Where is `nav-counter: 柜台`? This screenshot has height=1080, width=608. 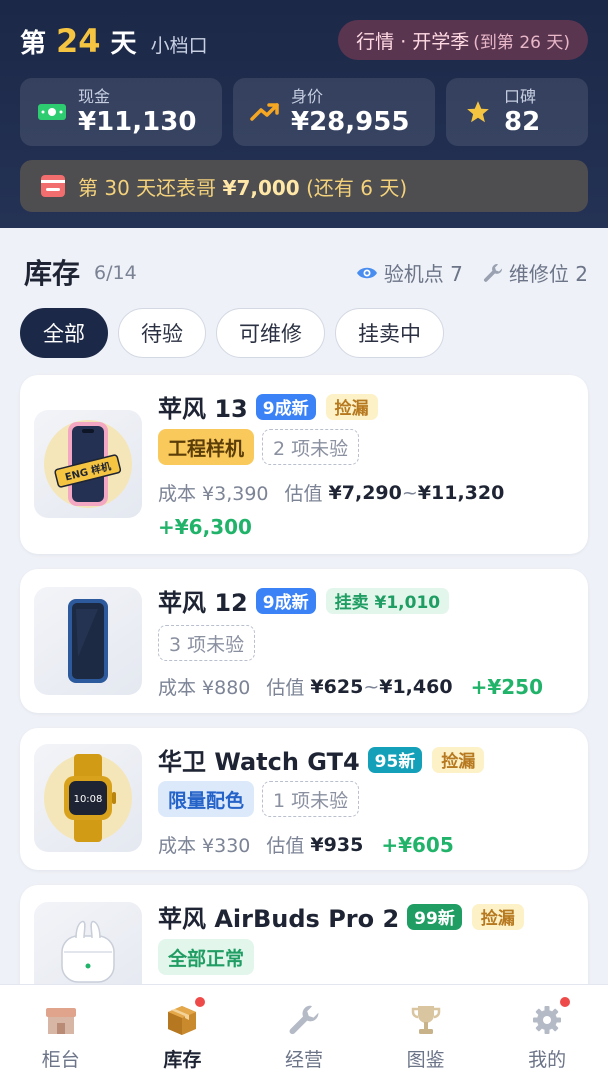
nav-counter: 柜台 is located at coordinates (61, 1032).